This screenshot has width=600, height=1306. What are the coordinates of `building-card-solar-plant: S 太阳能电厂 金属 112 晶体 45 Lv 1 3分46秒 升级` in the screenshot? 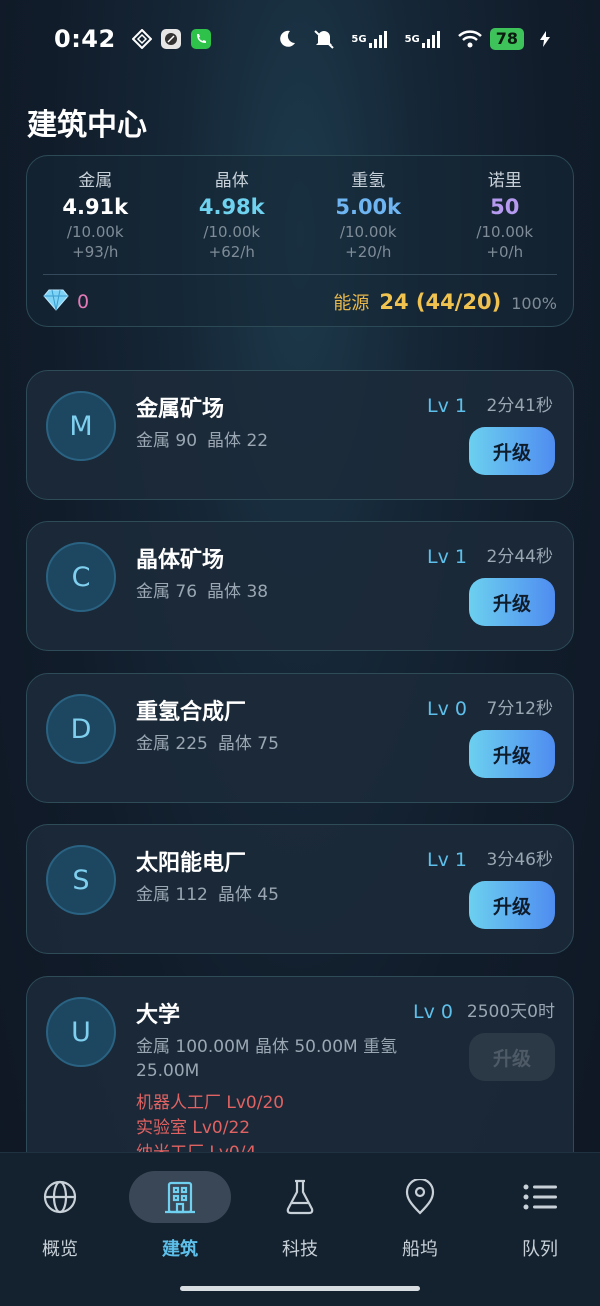 It's located at (300, 889).